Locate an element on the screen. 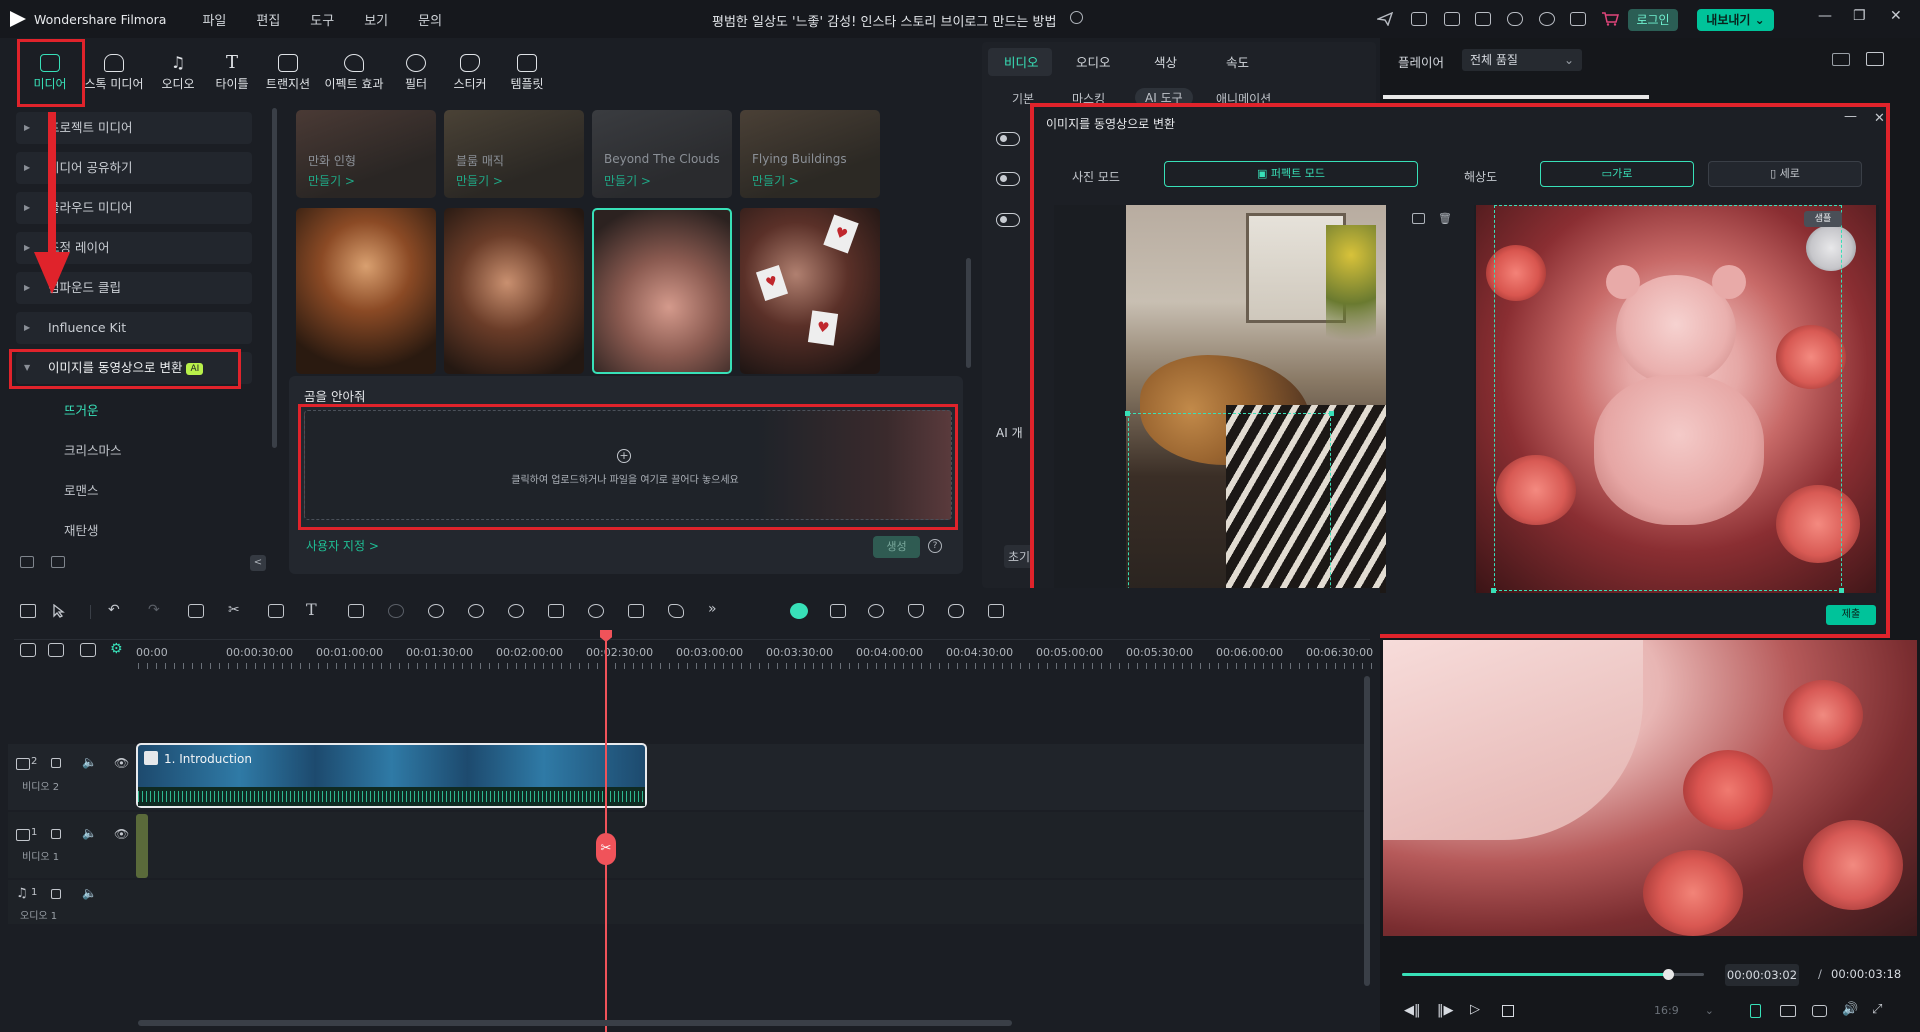  timeline-horizontal-scrollbar is located at coordinates (575, 1023).